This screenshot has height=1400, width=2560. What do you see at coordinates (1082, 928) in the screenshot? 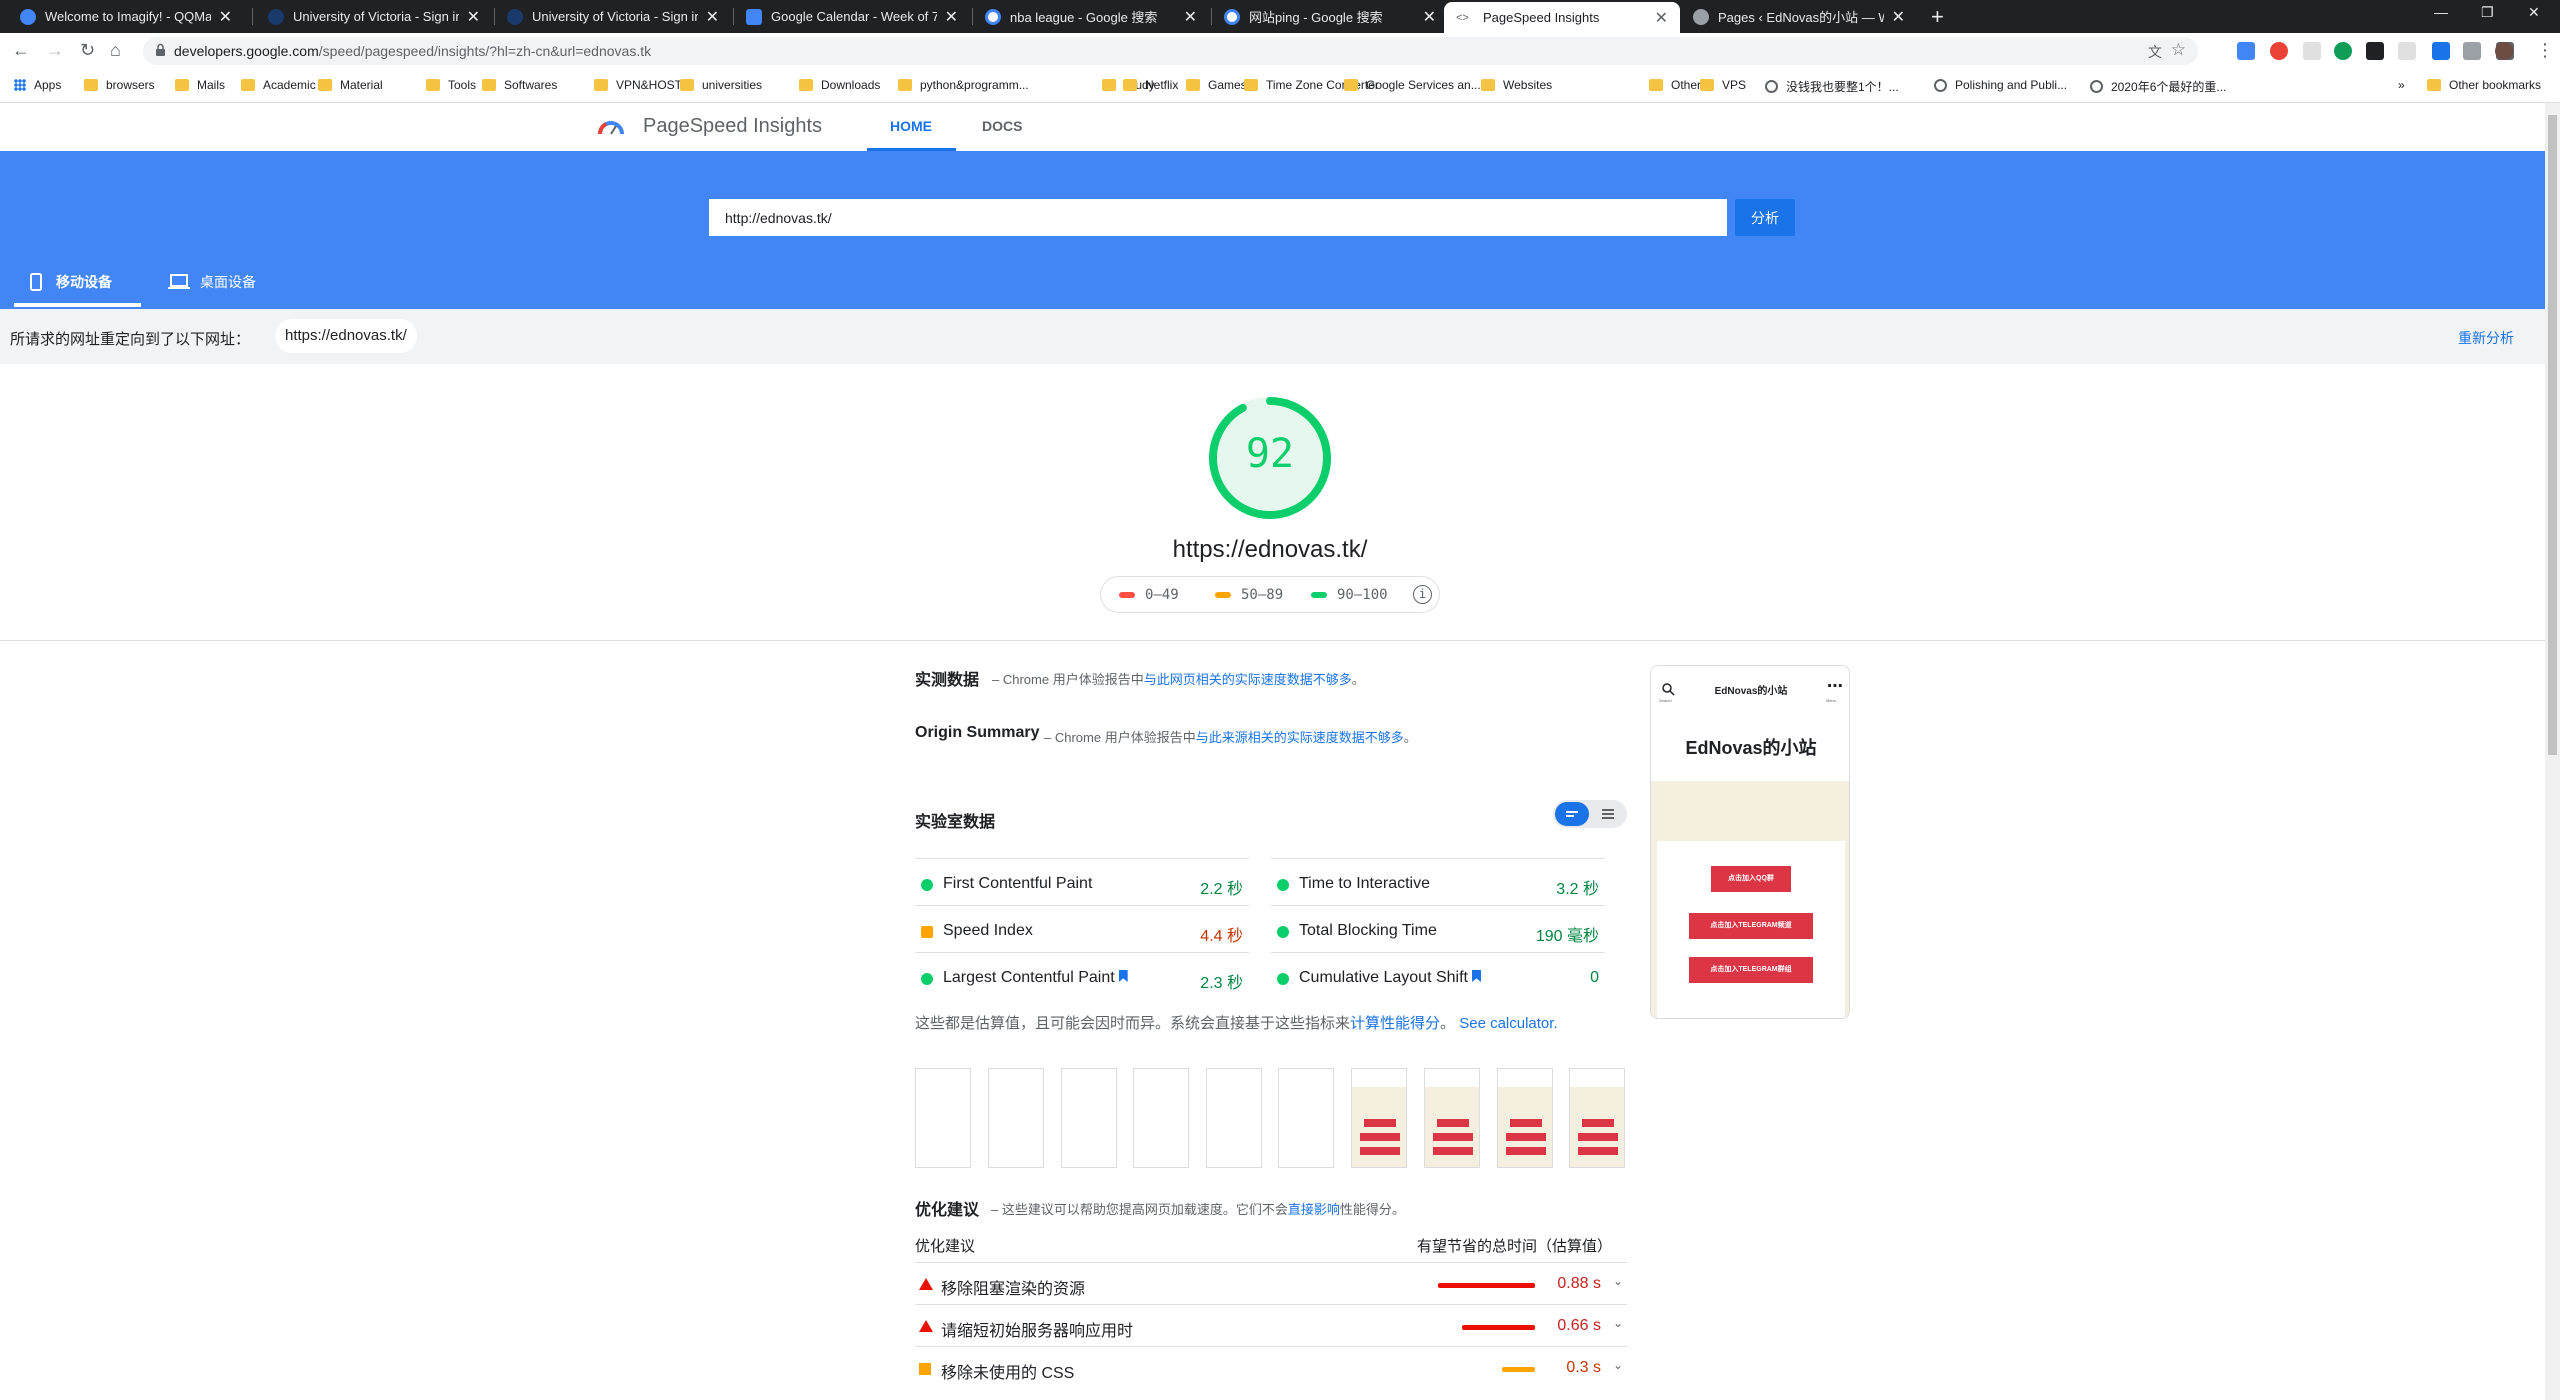
I see `metric-row: Speed Index 4.4 秒` at bounding box center [1082, 928].